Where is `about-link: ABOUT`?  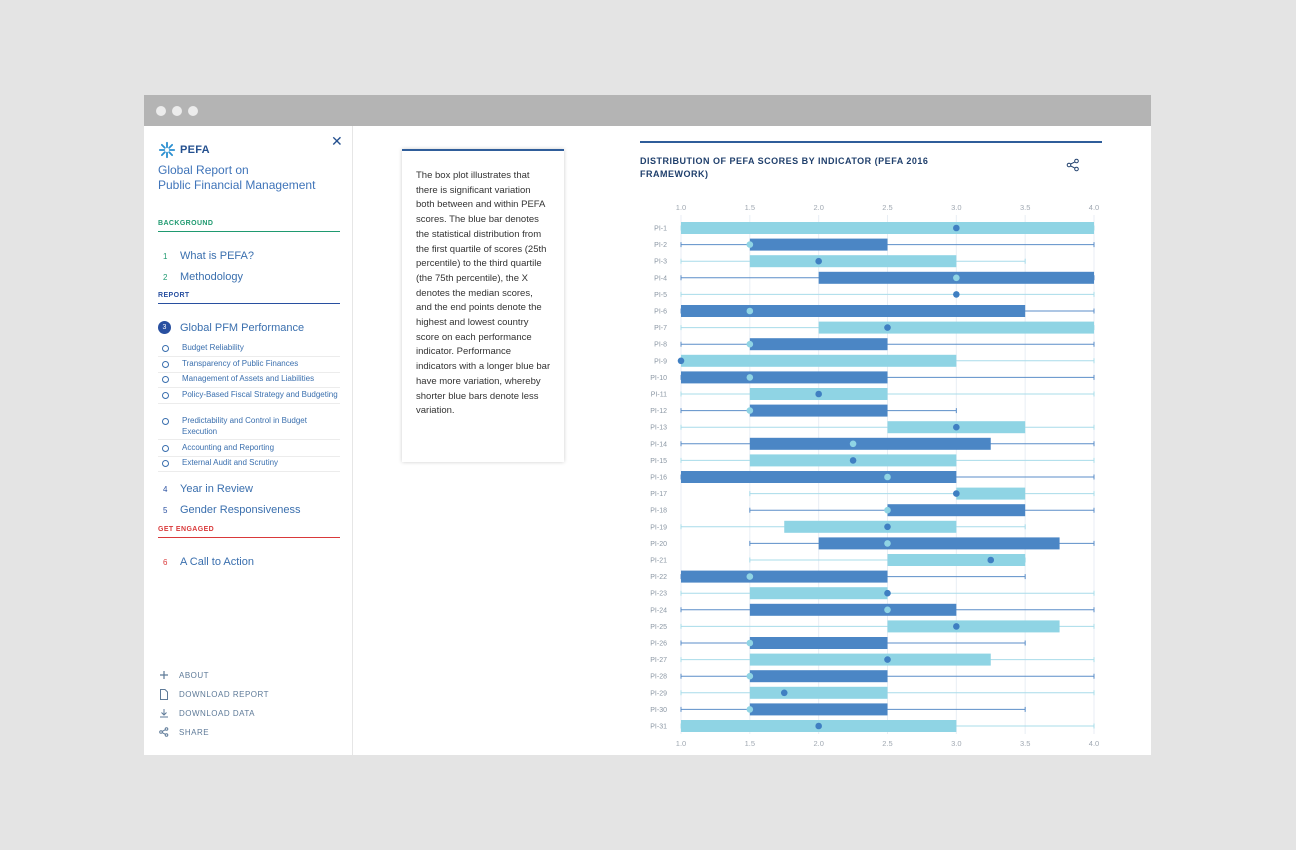 about-link: ABOUT is located at coordinates (183, 675).